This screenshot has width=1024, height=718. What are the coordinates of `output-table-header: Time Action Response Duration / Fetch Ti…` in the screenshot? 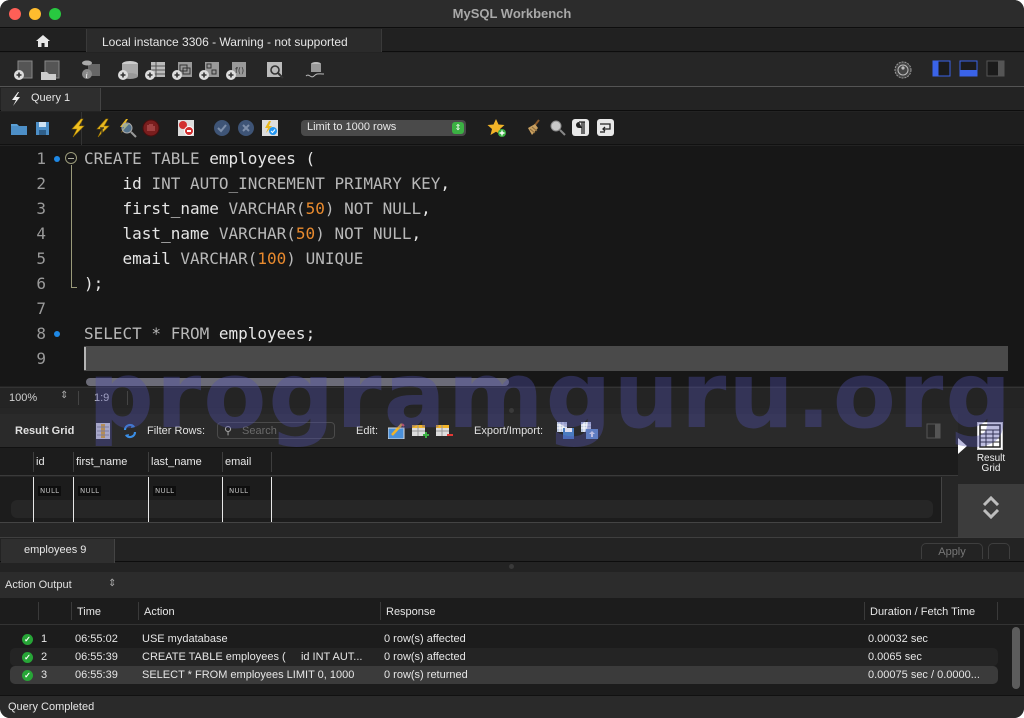 It's located at (512, 611).